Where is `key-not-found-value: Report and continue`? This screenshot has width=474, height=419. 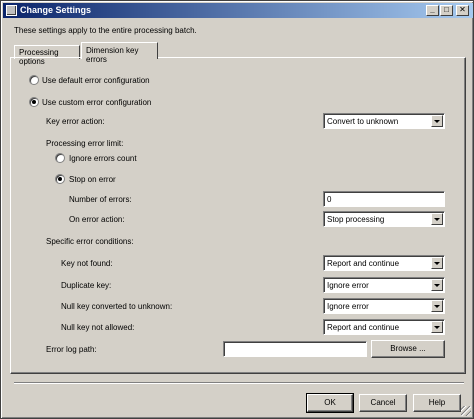
key-not-found-value: Report and continue is located at coordinates (363, 263).